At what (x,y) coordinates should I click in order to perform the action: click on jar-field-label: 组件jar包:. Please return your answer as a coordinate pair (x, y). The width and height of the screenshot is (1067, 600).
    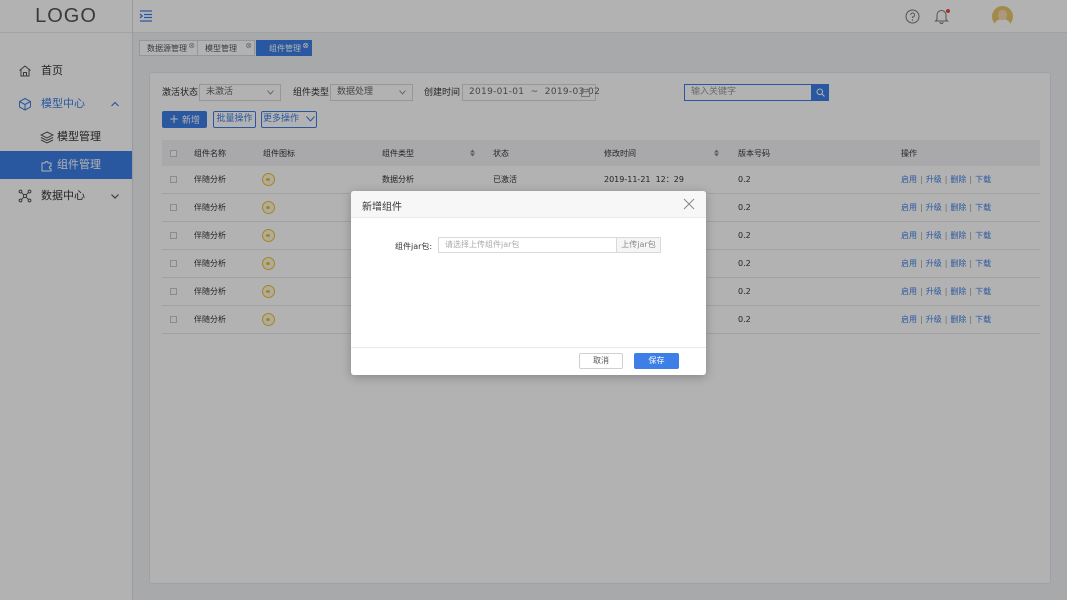
    Looking at the image, I should click on (414, 246).